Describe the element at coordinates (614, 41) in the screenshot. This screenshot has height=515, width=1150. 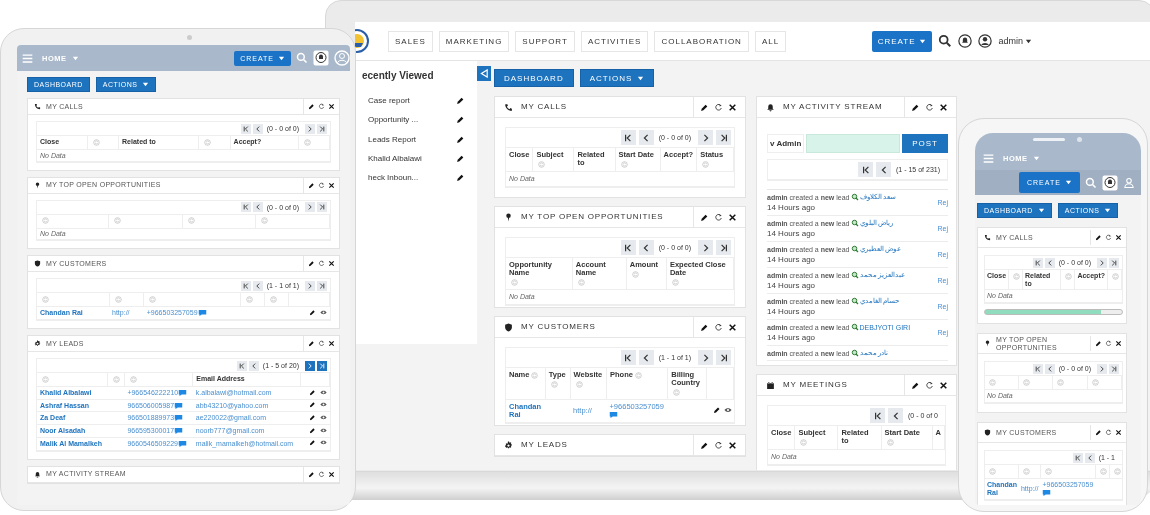
I see `nav-tab: ACTIVITIES` at that location.